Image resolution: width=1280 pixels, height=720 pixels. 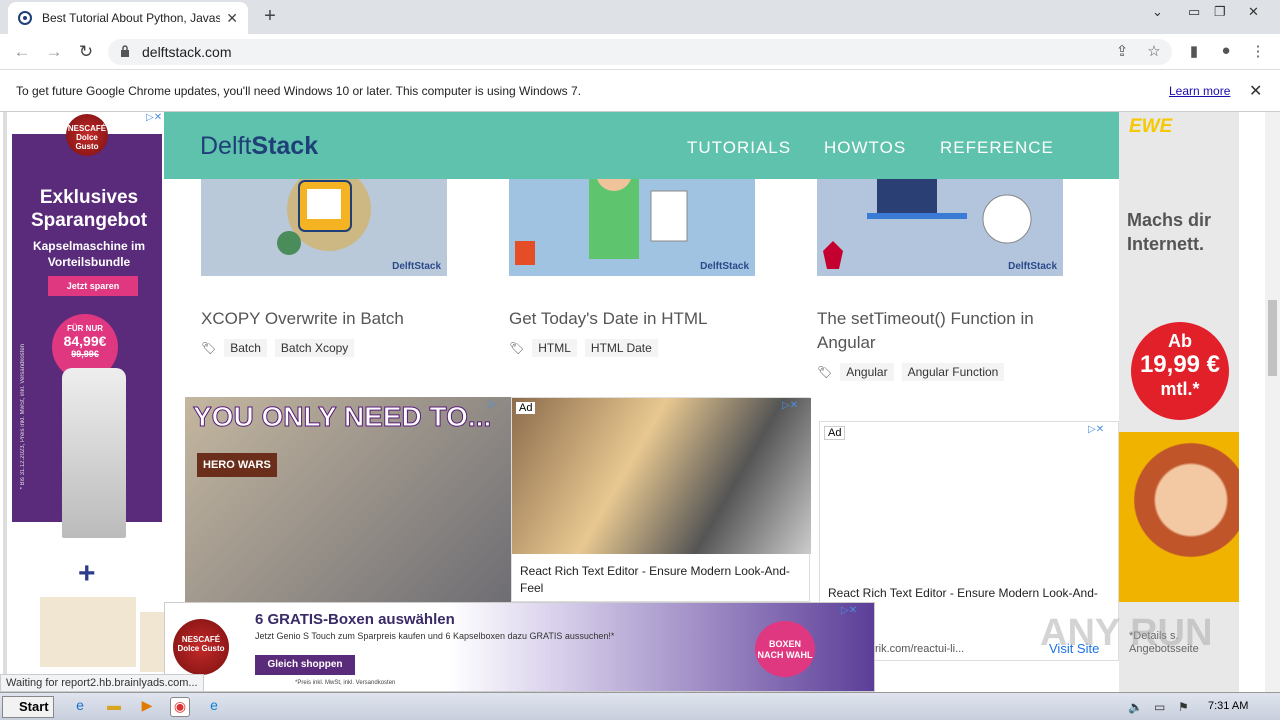 What do you see at coordinates (1194, 12) in the screenshot?
I see `minimize-icon: ▭` at bounding box center [1194, 12].